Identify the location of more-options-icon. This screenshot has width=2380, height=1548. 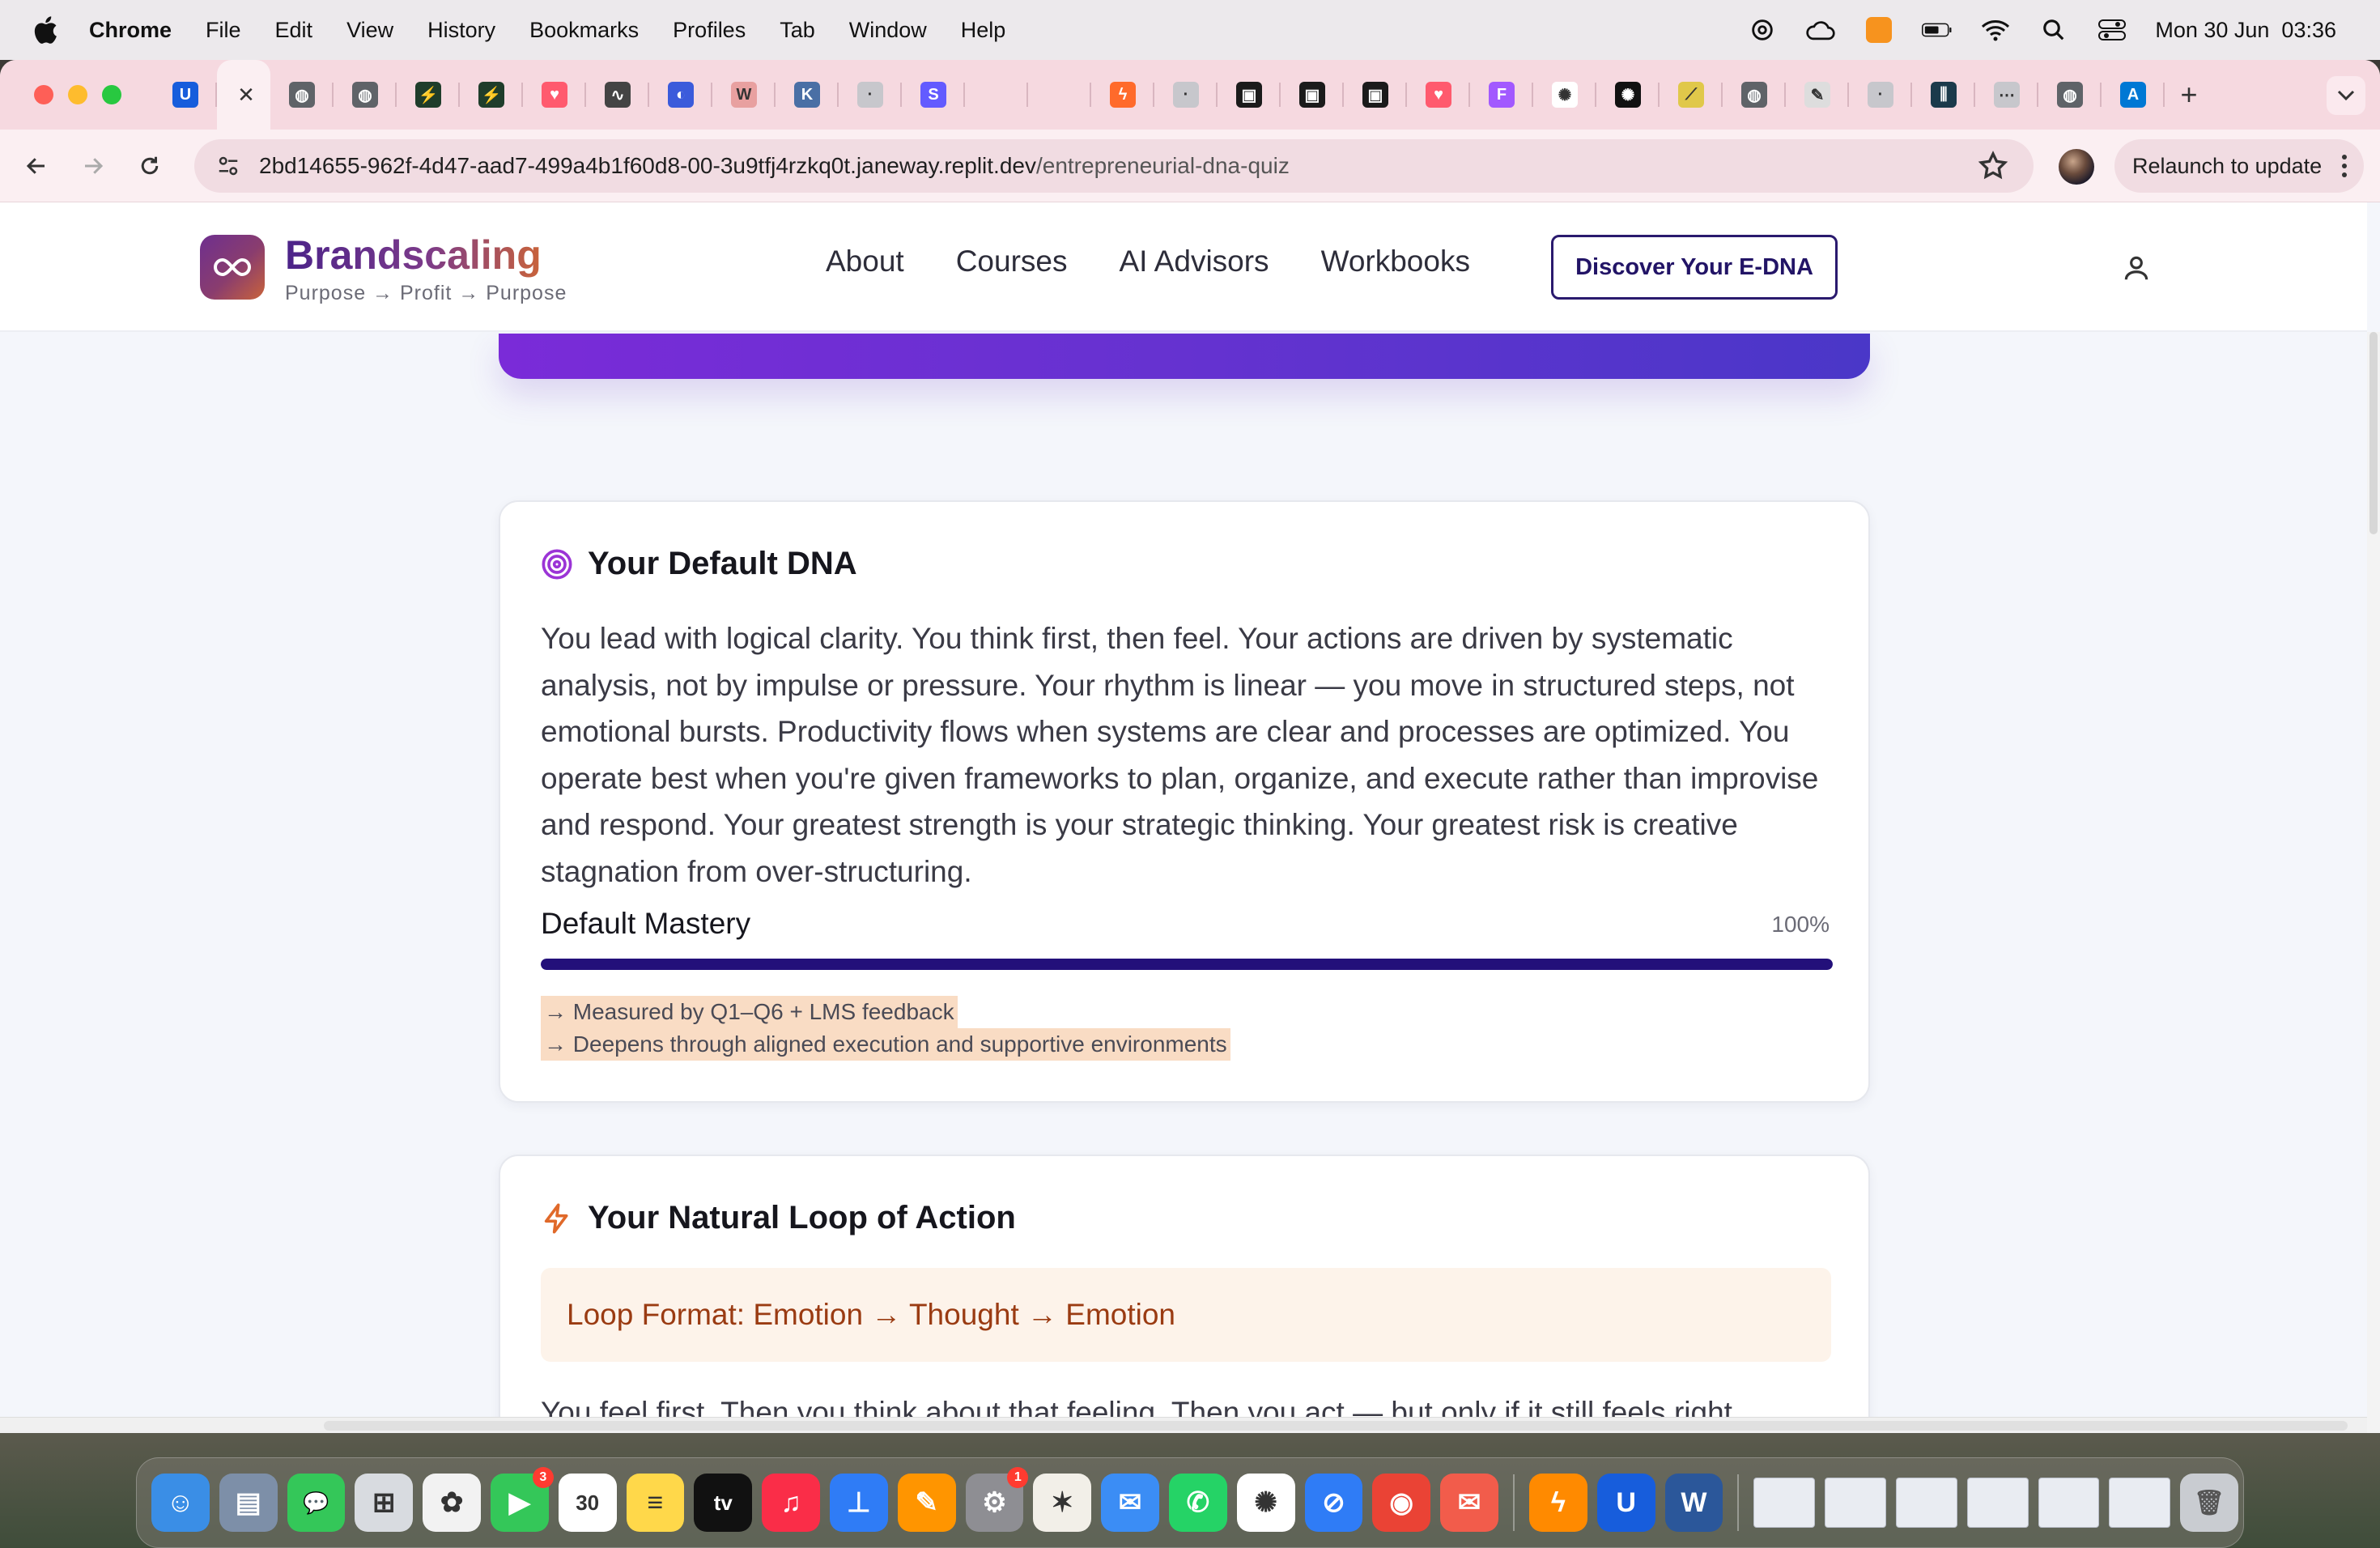
(2345, 166).